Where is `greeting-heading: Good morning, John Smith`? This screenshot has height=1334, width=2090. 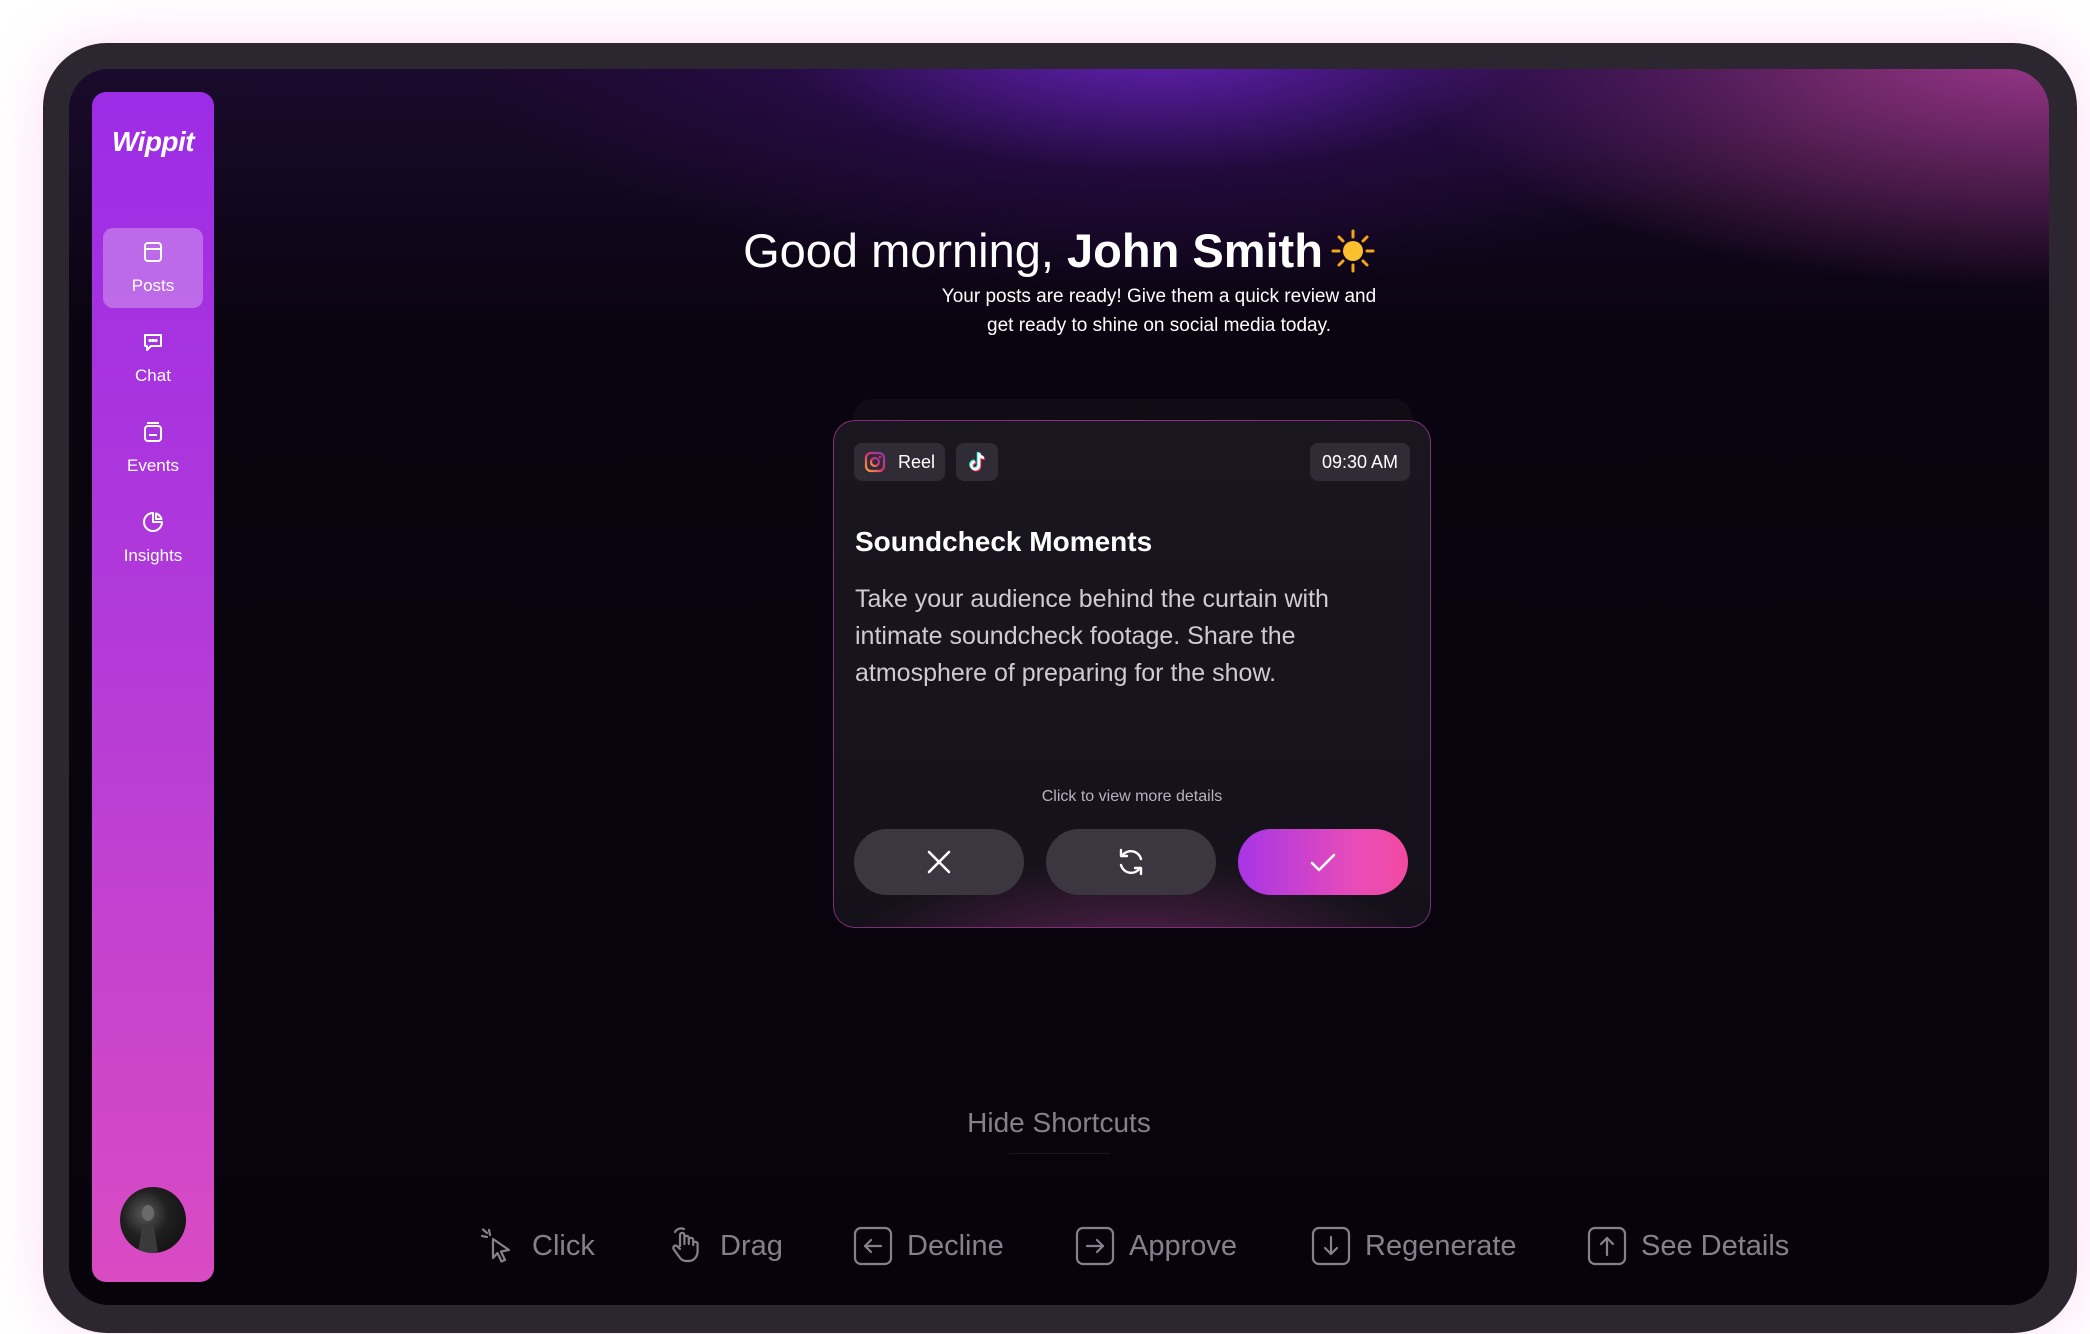
greeting-heading: Good morning, John Smith is located at coordinates (1059, 251).